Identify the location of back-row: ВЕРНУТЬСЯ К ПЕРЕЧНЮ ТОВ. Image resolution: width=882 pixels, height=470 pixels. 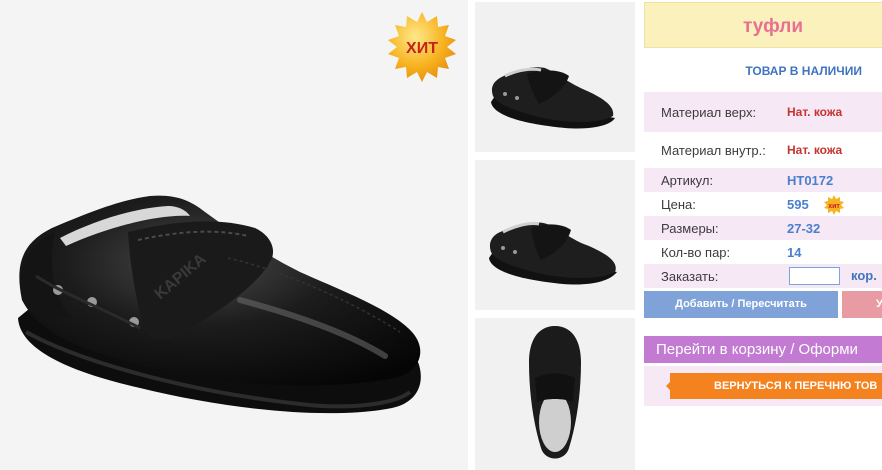
(763, 386).